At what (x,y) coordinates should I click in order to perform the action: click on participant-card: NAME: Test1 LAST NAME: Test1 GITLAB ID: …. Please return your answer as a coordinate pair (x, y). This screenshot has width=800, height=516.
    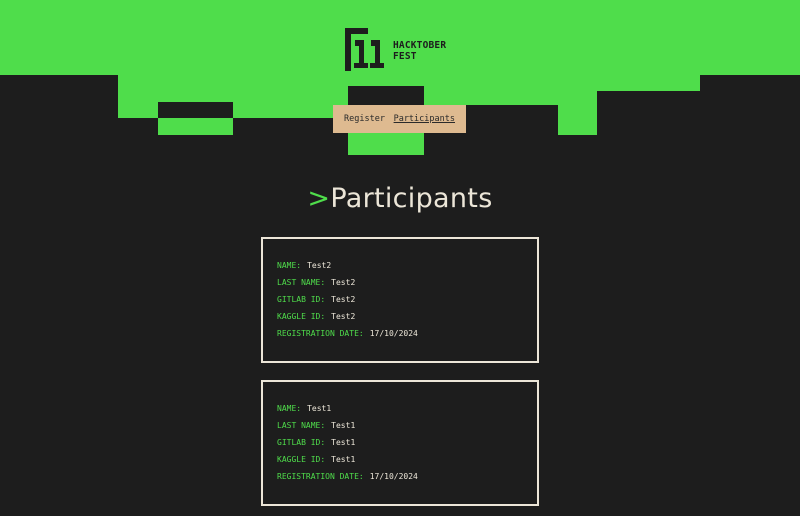
    Looking at the image, I should click on (400, 443).